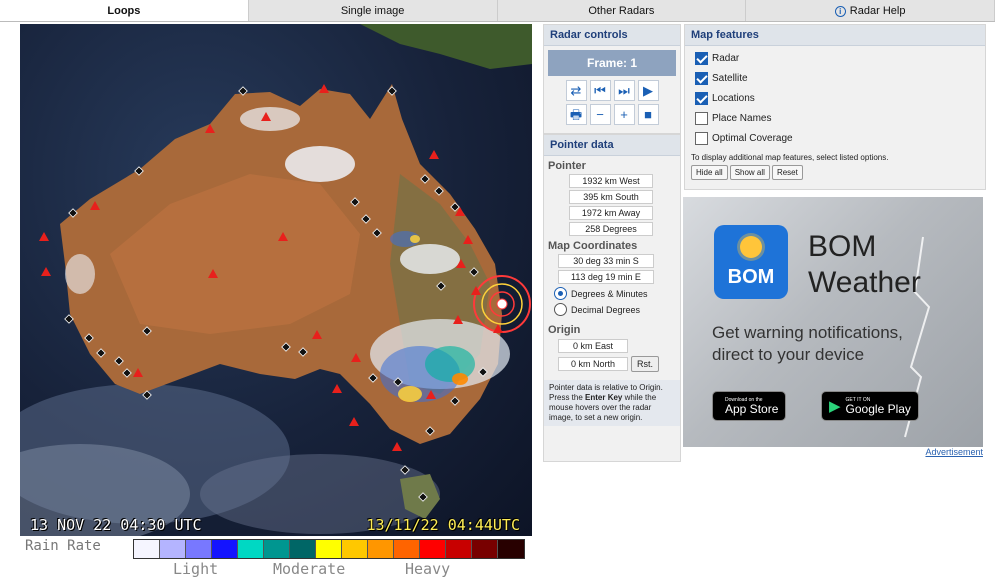 The width and height of the screenshot is (995, 578). What do you see at coordinates (787, 172) in the screenshot?
I see `reset-features-button: Reset` at bounding box center [787, 172].